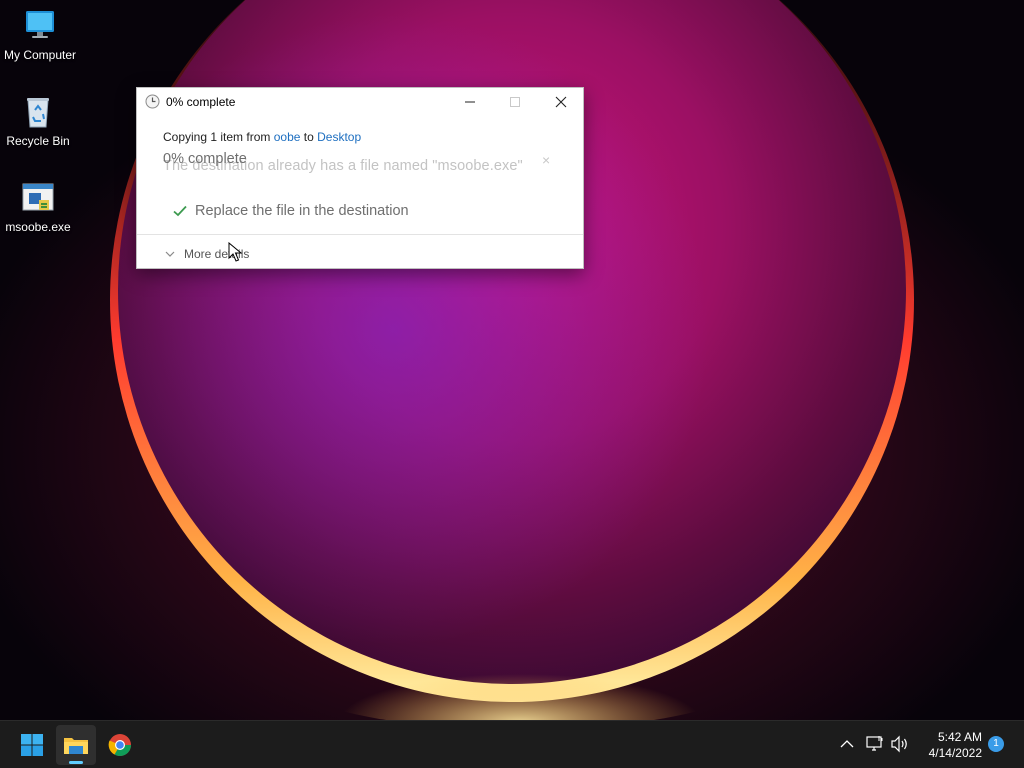 The image size is (1024, 768). I want to click on taskbar-clock: 5:42 AM 4/14/2022, so click(949, 745).